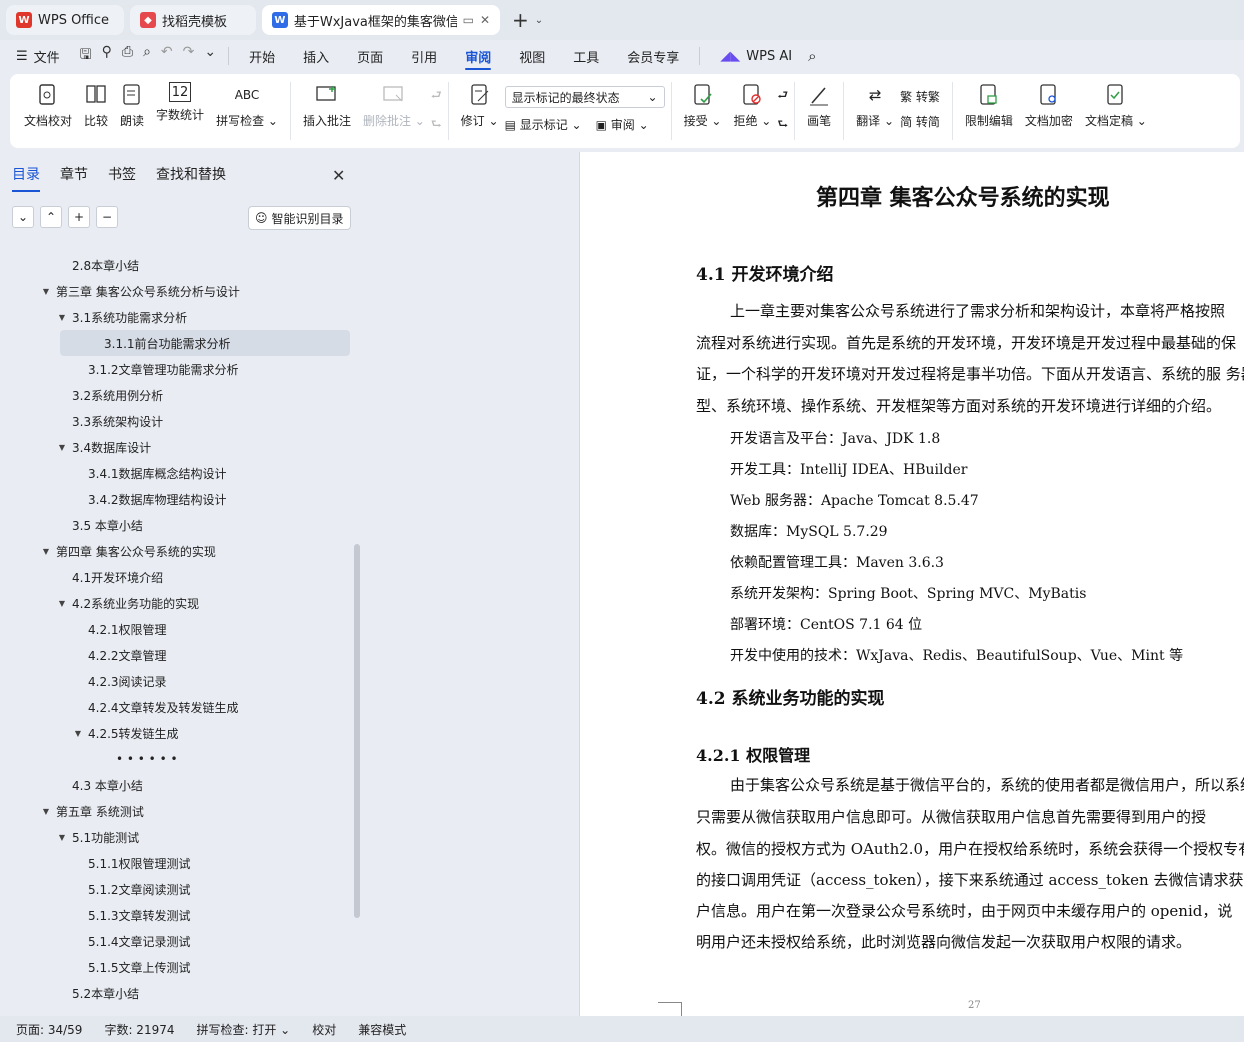 Image resolution: width=1244 pixels, height=1042 pixels. I want to click on show-markup-button: ▤ 显示标记 ⌄, so click(543, 124).